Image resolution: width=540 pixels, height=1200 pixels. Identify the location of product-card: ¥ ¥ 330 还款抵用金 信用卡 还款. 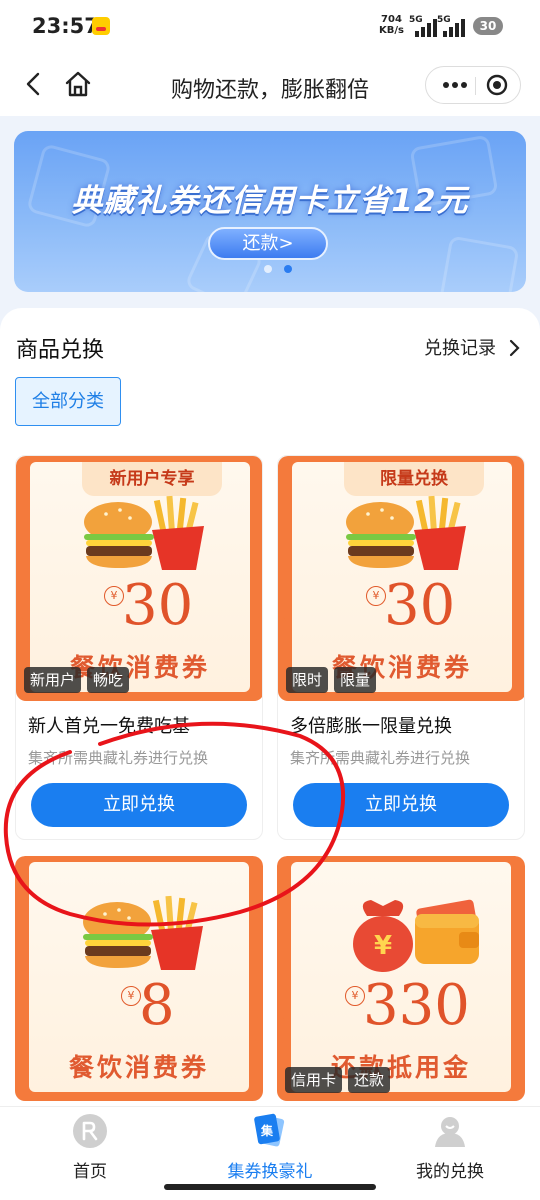
(401, 981).